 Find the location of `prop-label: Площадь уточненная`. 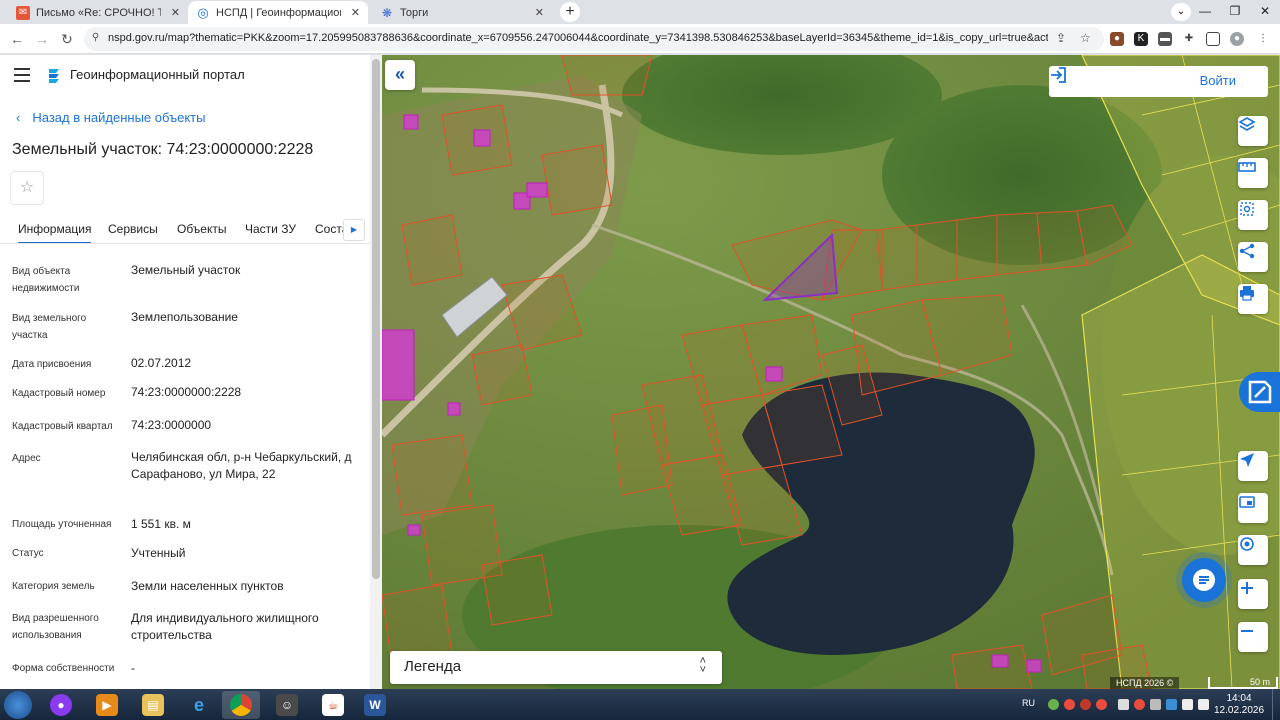

prop-label: Площадь уточненная is located at coordinates (62, 524).